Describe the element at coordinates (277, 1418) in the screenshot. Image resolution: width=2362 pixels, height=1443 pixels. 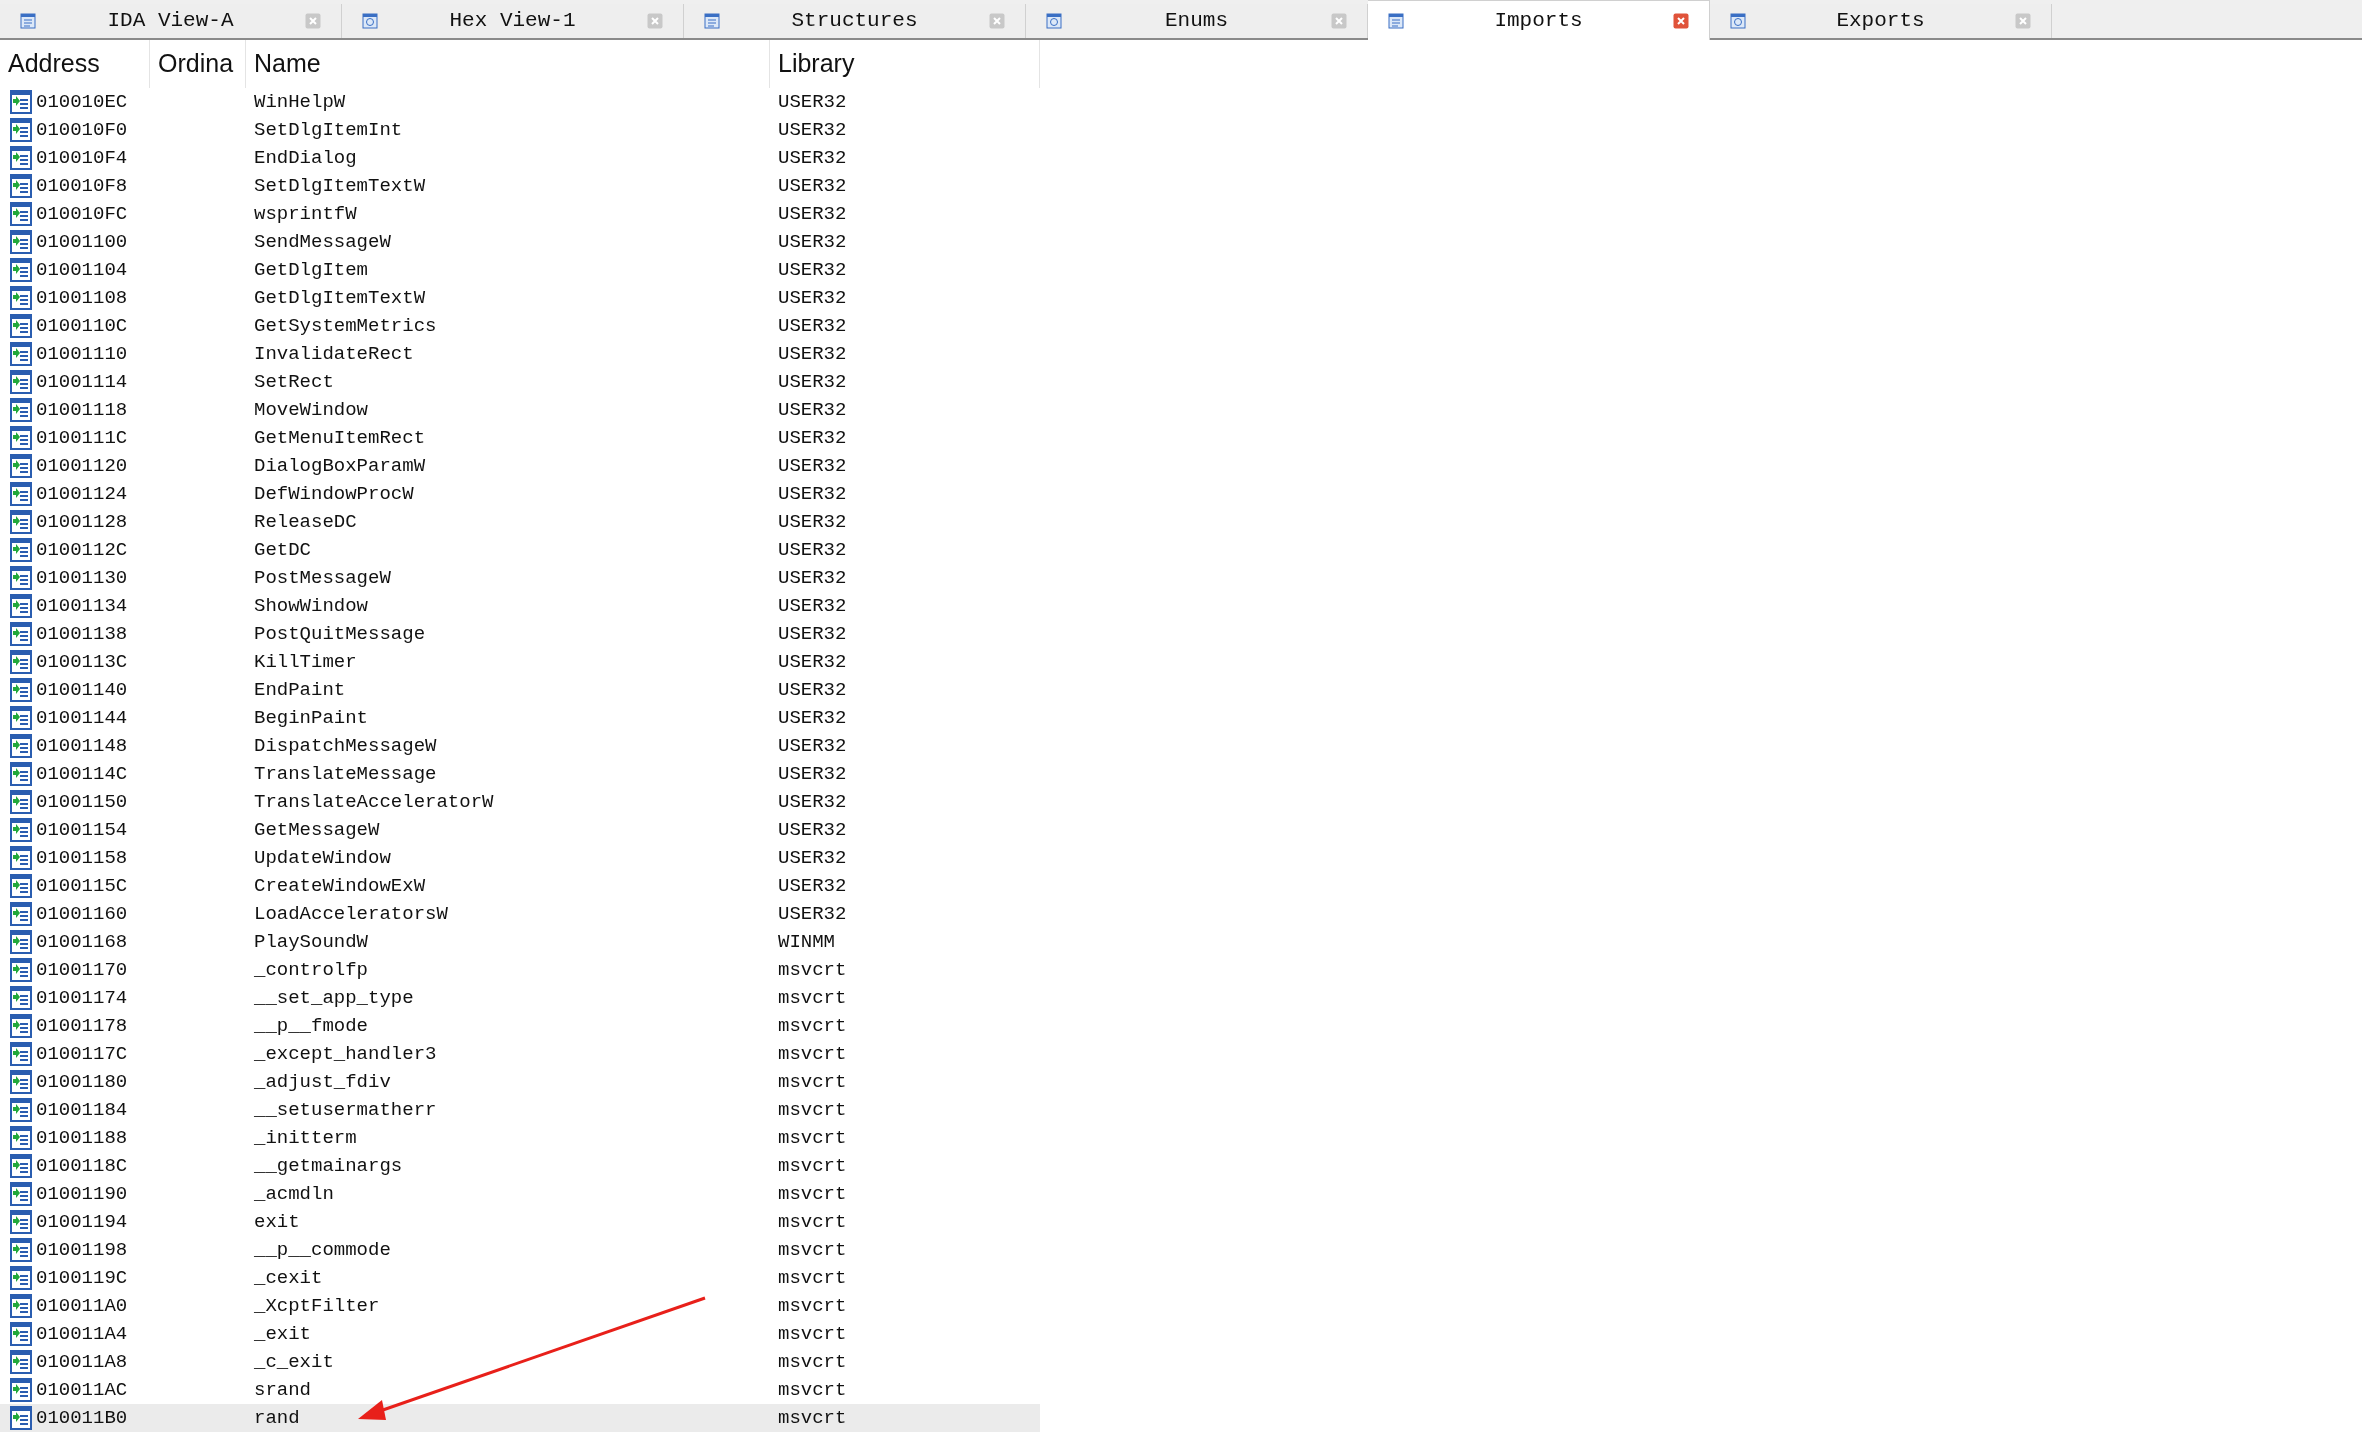
I see `name-cell-text: rand` at that location.